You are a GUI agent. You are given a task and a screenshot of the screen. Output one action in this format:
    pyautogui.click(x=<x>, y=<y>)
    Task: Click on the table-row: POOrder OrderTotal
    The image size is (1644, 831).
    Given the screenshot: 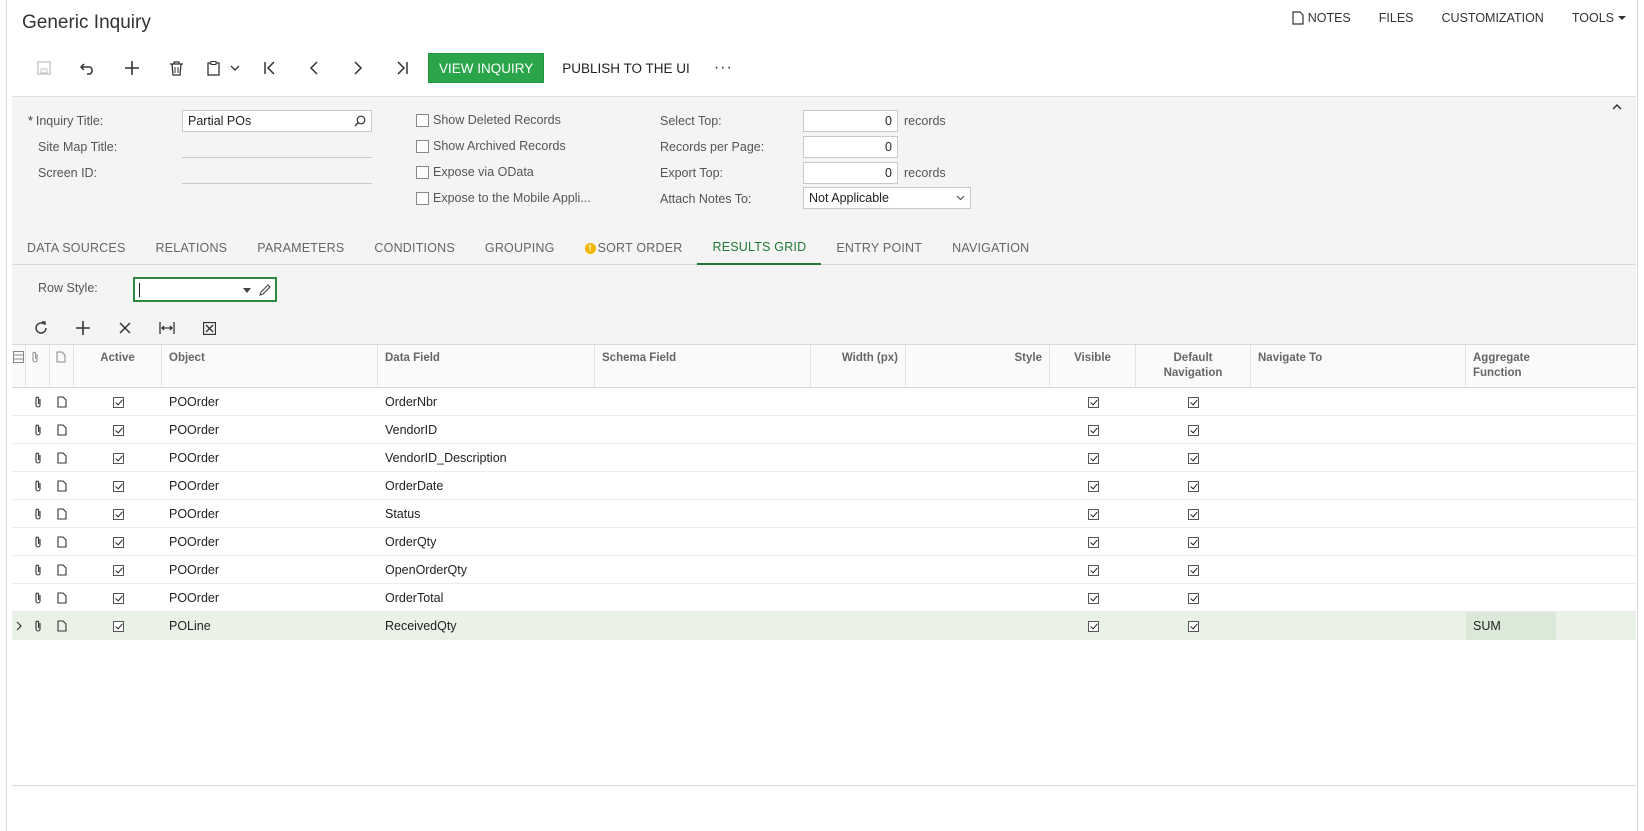 What is the action you would take?
    pyautogui.click(x=824, y=598)
    